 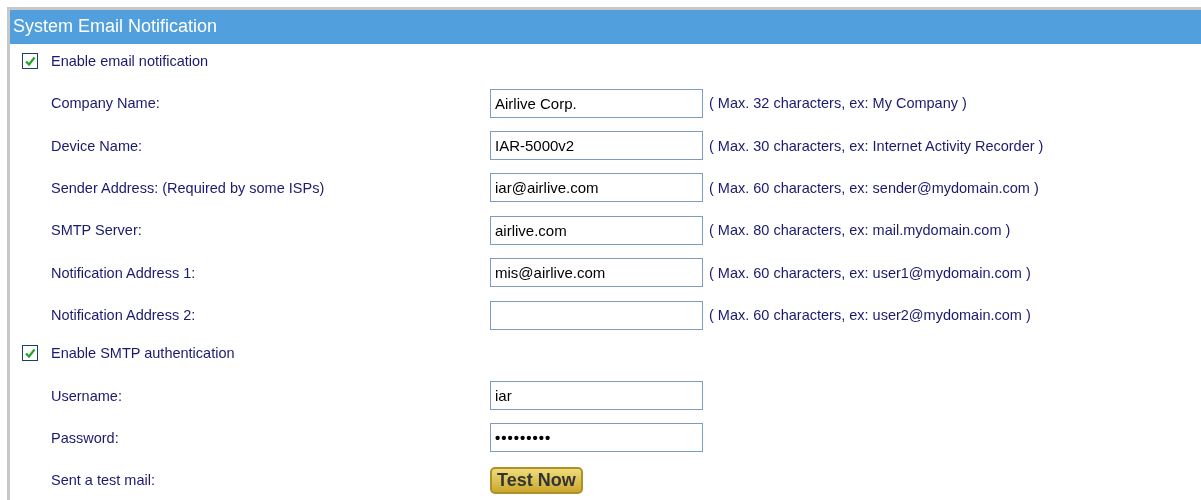 What do you see at coordinates (596, 103) in the screenshot?
I see `input-field: Airlive Corp.` at bounding box center [596, 103].